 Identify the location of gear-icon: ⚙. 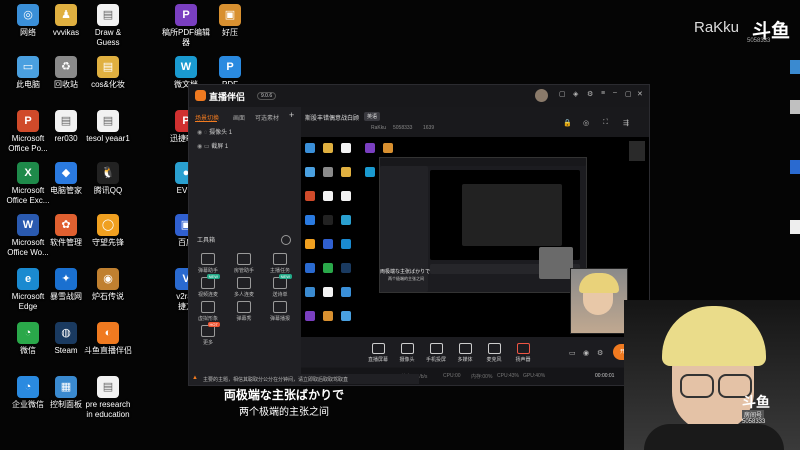
(600, 353).